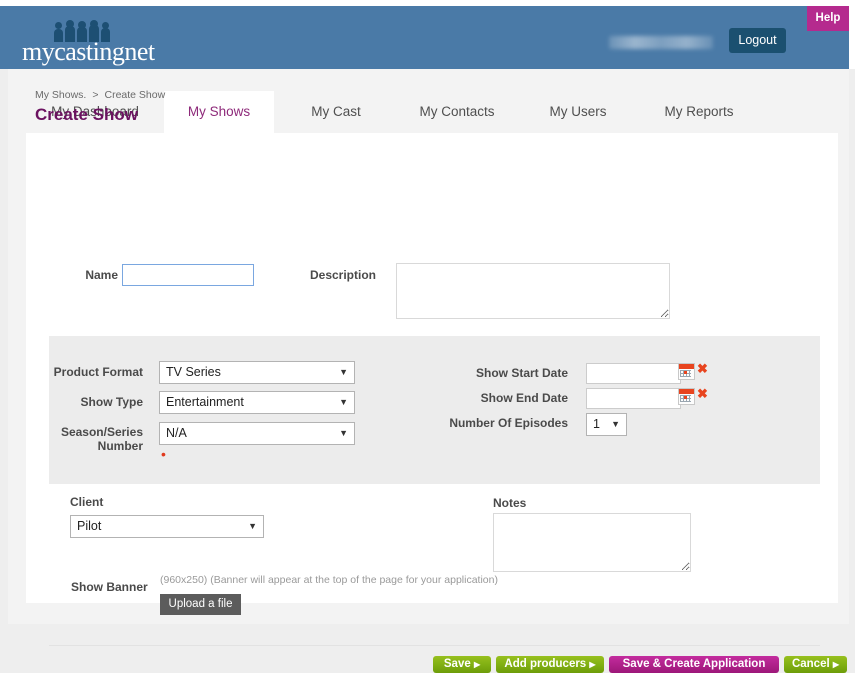 The image size is (855, 673). Describe the element at coordinates (545, 664) in the screenshot. I see `add-producers-button-label: Add producers` at that location.